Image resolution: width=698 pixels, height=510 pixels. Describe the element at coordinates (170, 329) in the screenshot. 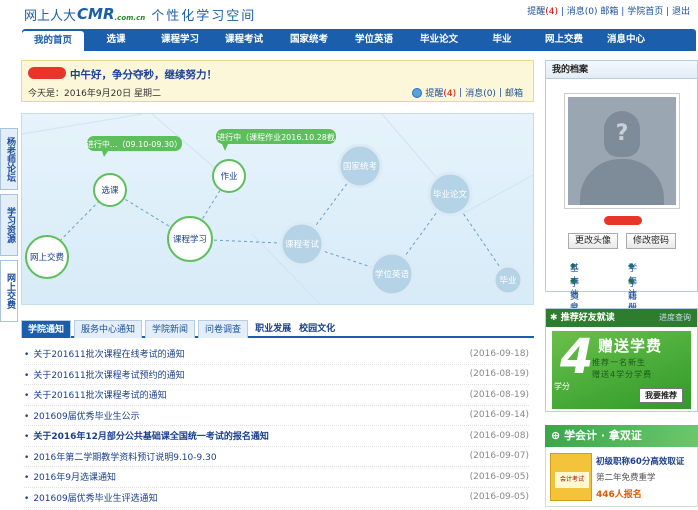

I see `tab-college-news: 学院新闻` at that location.